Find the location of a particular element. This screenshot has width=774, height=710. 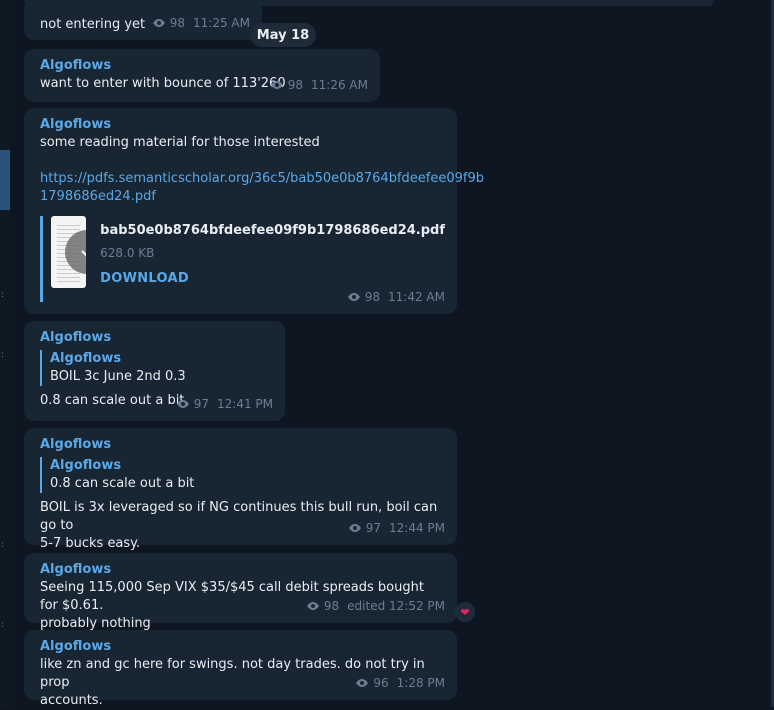

pdf-thumbnail is located at coordinates (69, 252).